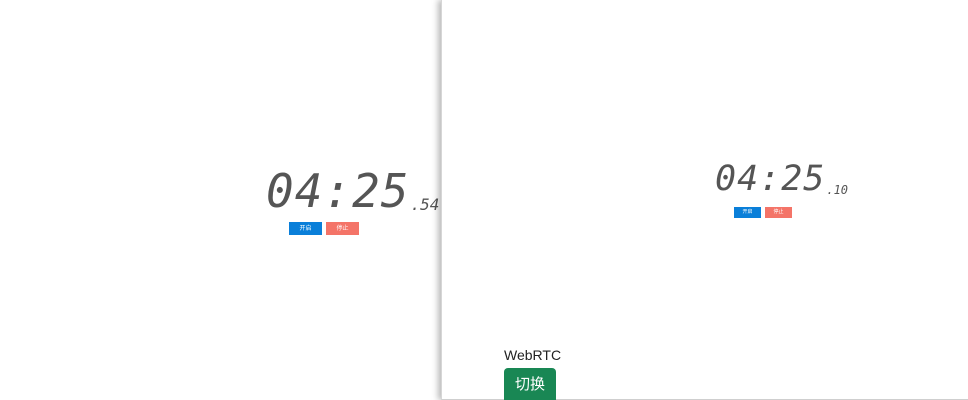  Describe the element at coordinates (747, 212) in the screenshot. I see `remote-start-button: 开启` at that location.